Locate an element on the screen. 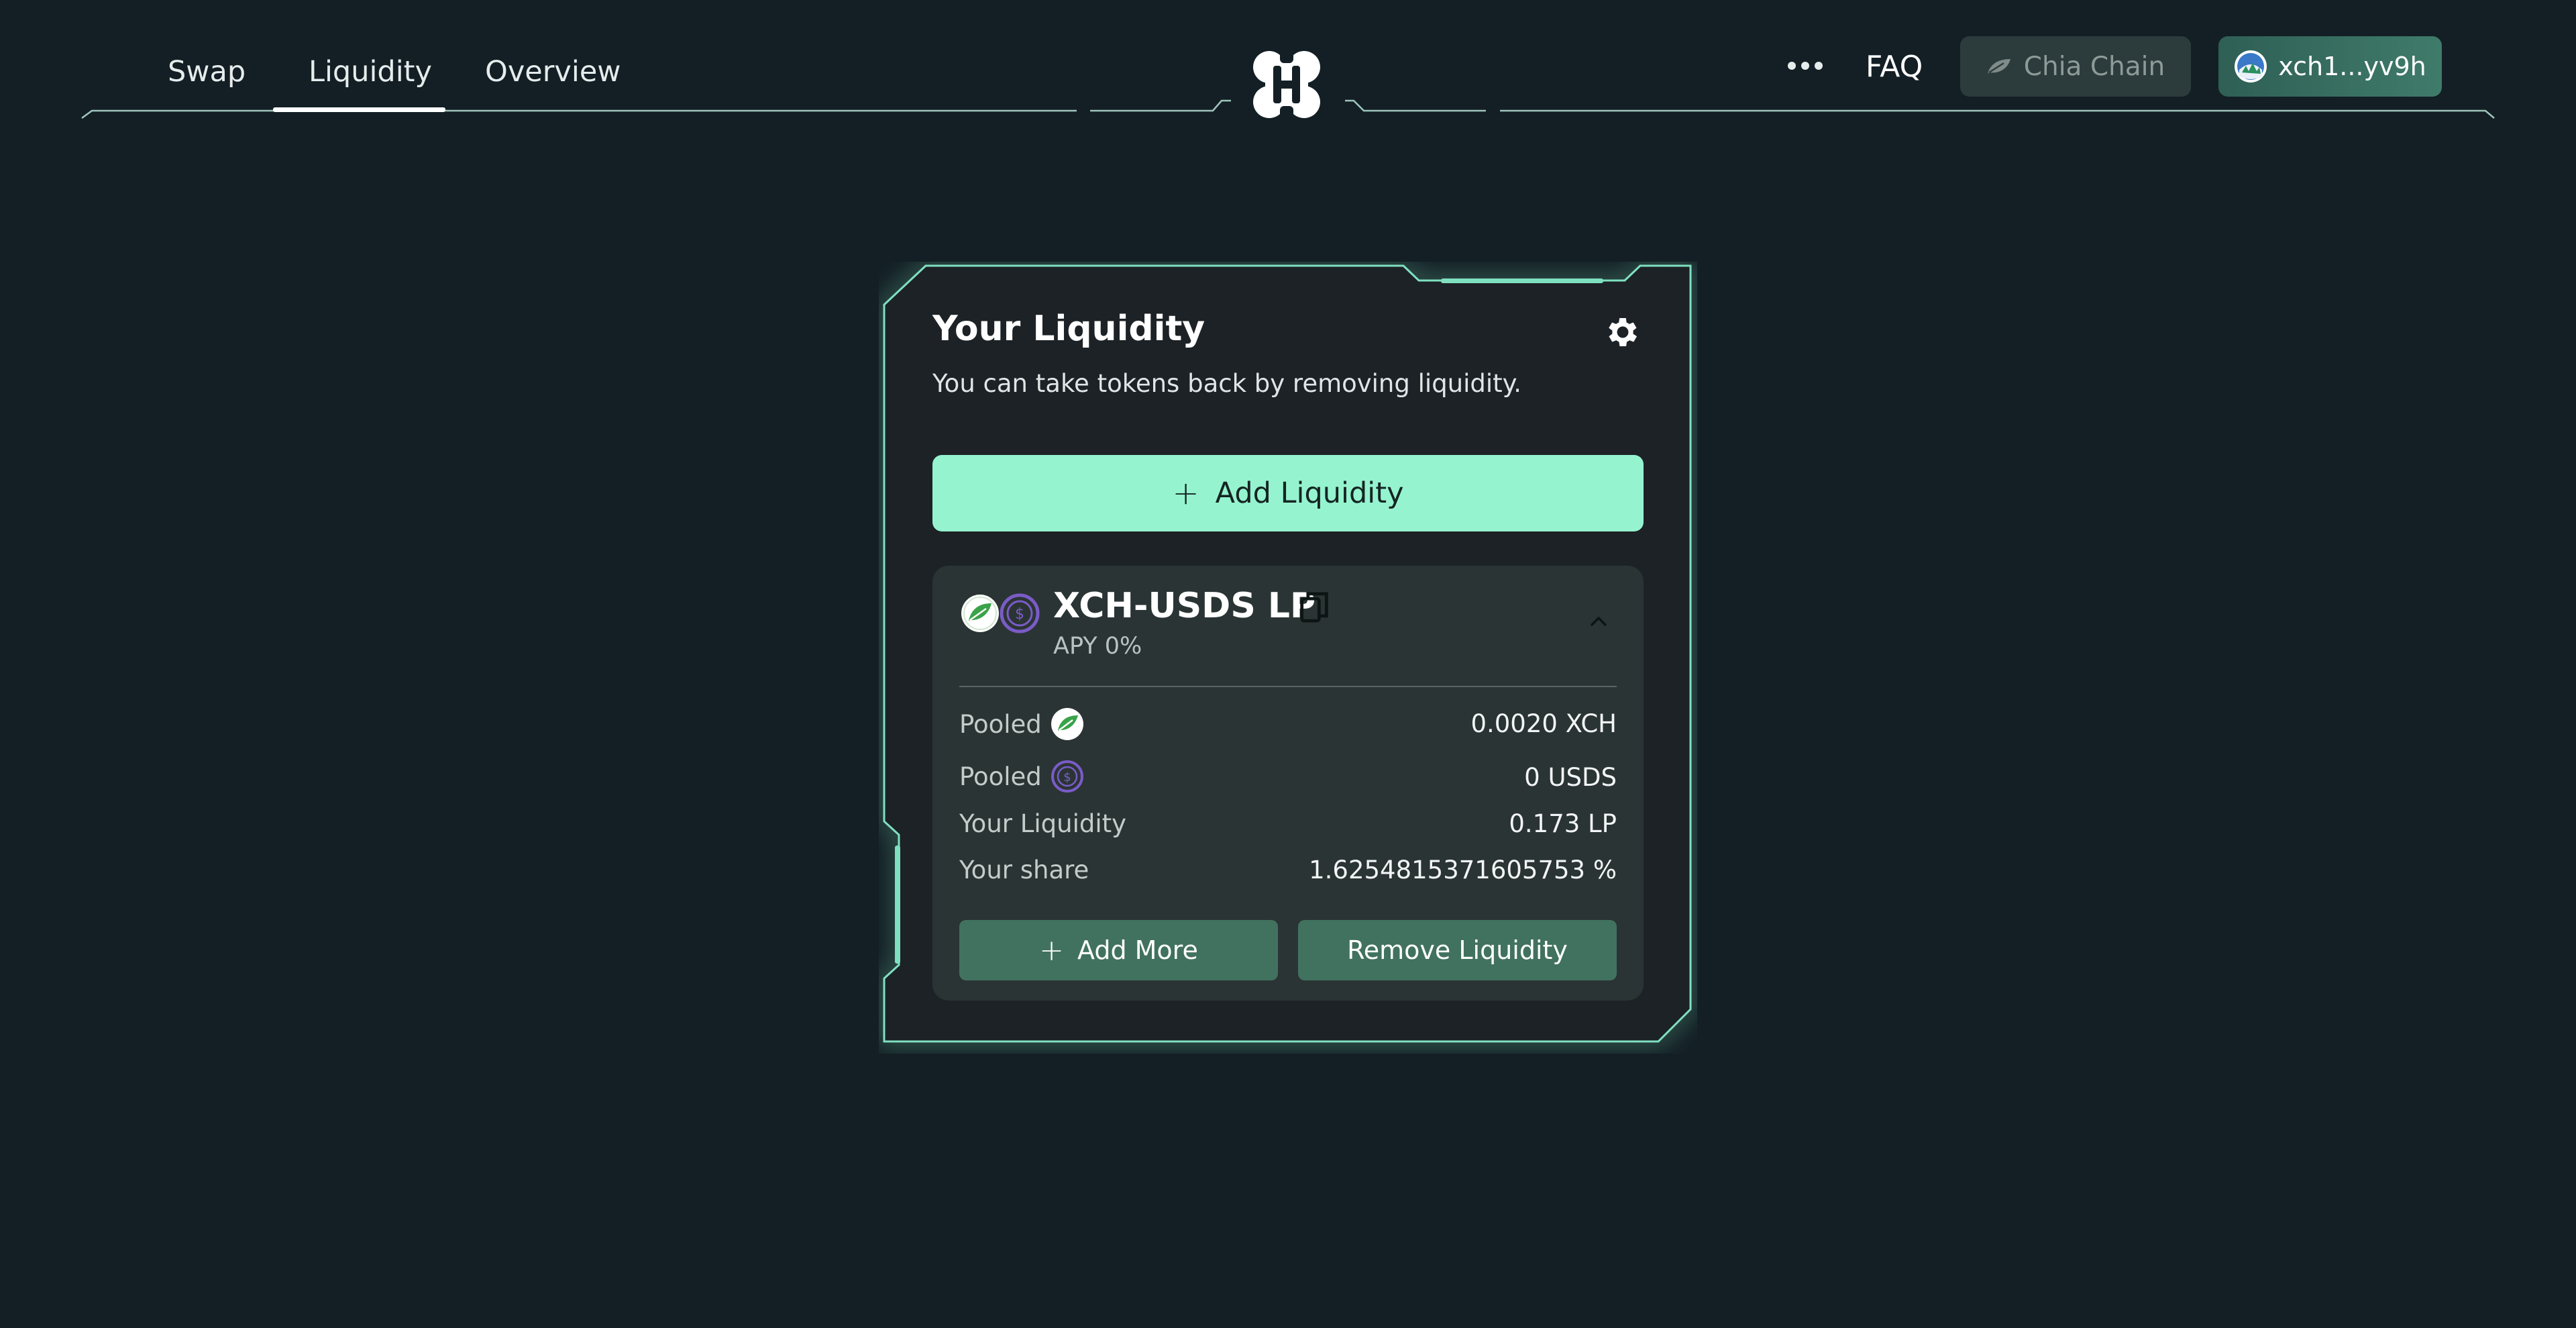 This screenshot has width=2576, height=1328. chain-selector-button: Chia Chain is located at coordinates (2075, 66).